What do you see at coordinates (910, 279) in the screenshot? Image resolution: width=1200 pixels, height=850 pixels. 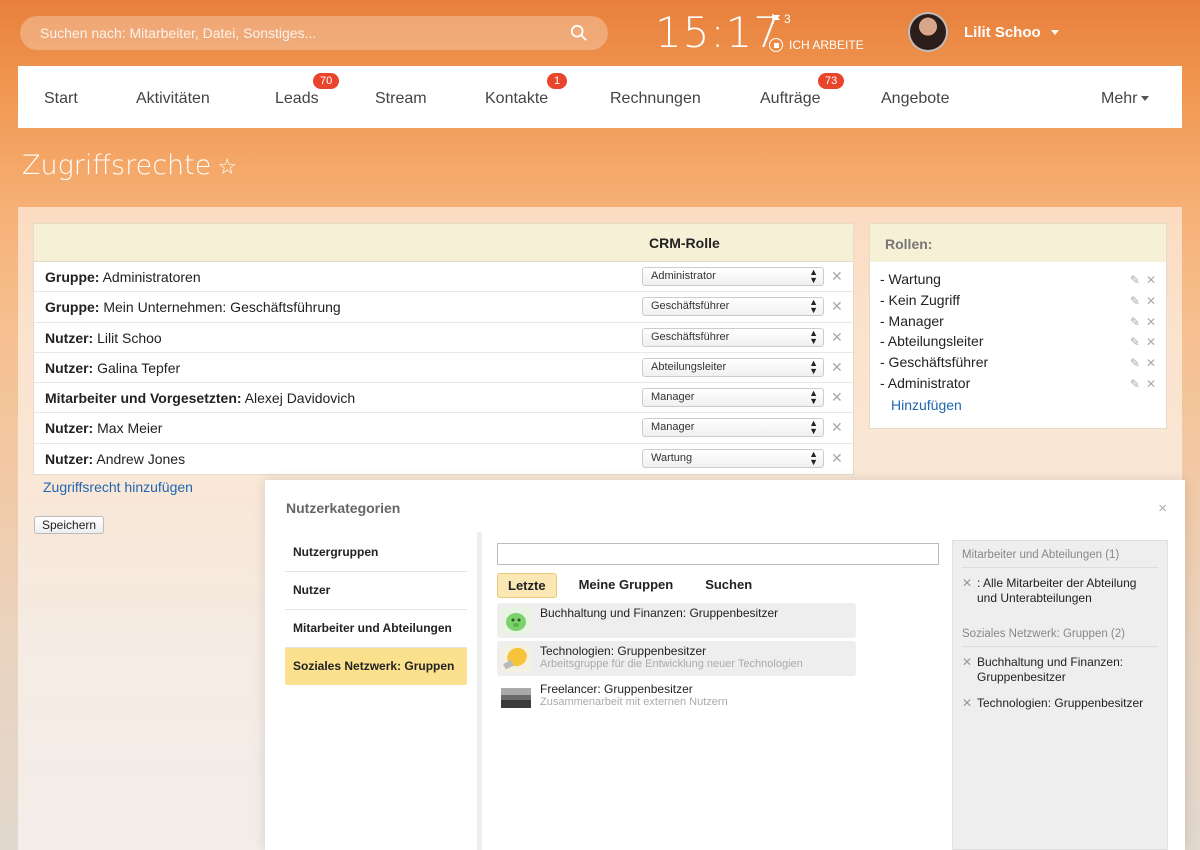 I see `role-name: - Wartung` at bounding box center [910, 279].